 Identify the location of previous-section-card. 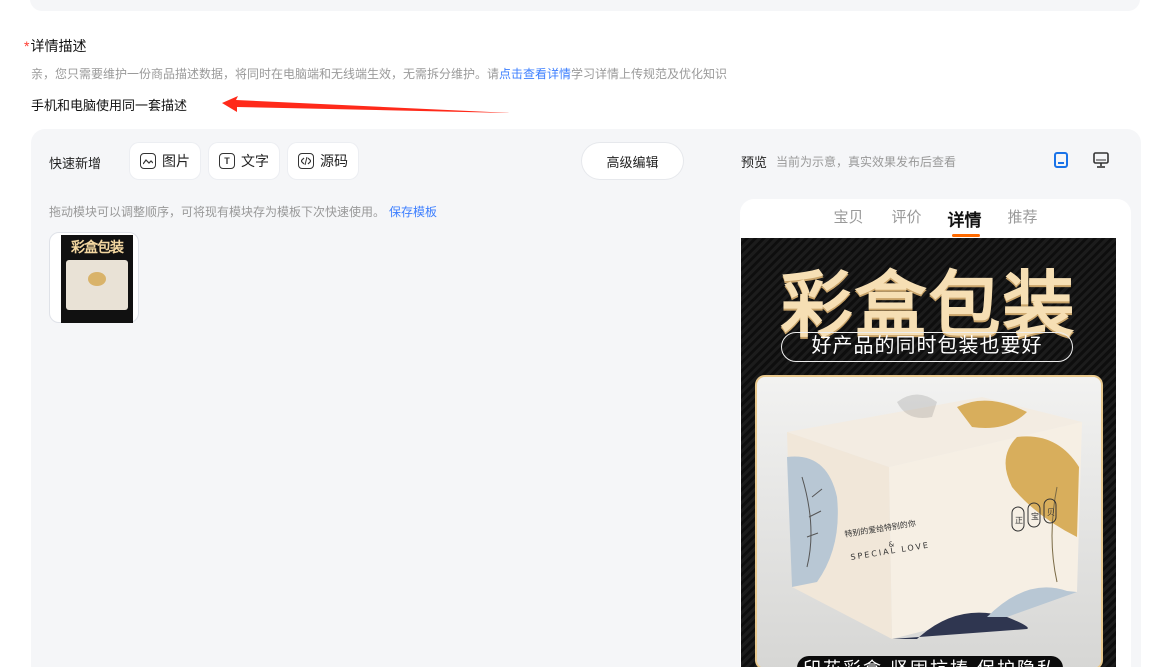
(585, 5).